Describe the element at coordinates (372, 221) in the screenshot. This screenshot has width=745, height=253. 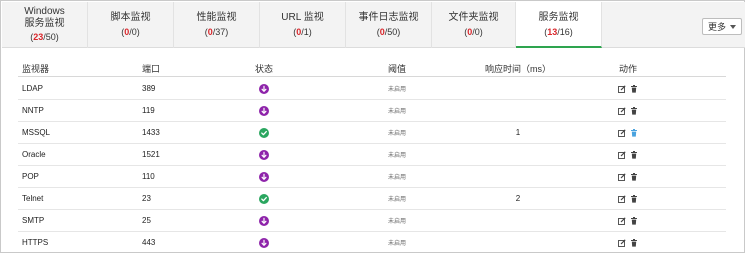
I see `table-row: SMTP 25 未启用` at that location.